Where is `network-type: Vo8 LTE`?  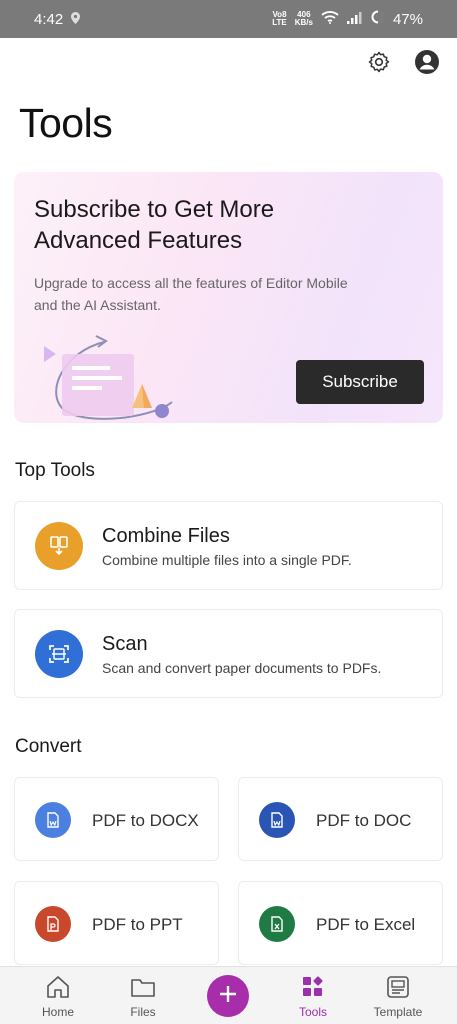
network-type: Vo8 LTE is located at coordinates (279, 18).